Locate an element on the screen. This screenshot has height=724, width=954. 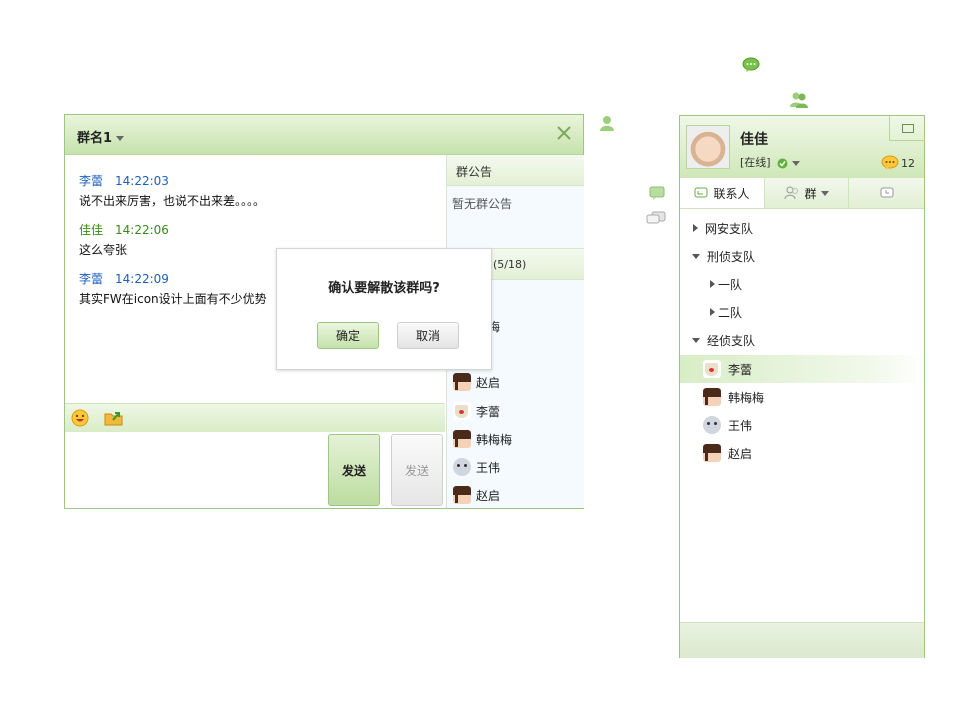
member-item: 王伟 is located at coordinates (476, 467).